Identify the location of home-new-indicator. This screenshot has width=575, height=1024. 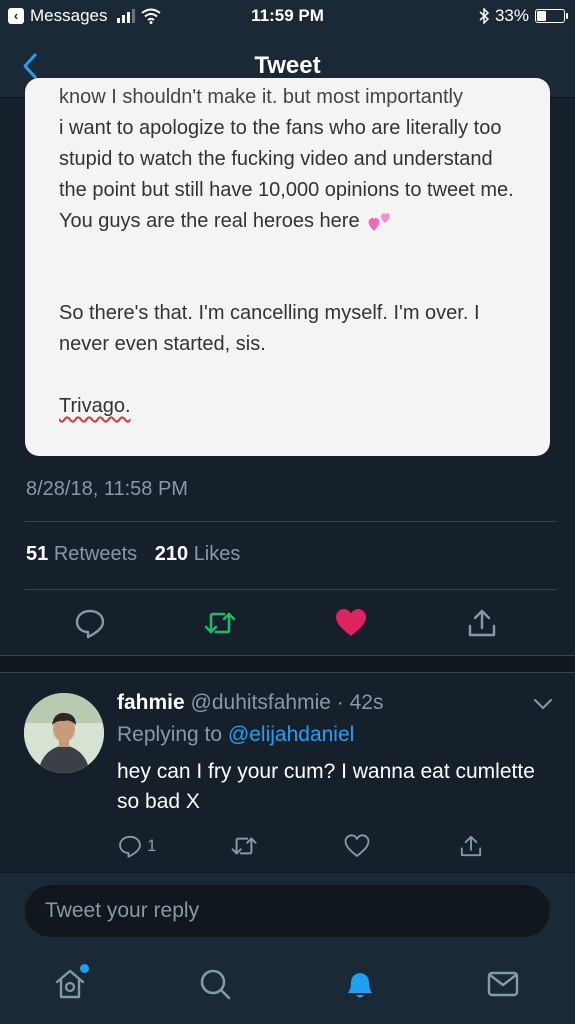
(84, 968).